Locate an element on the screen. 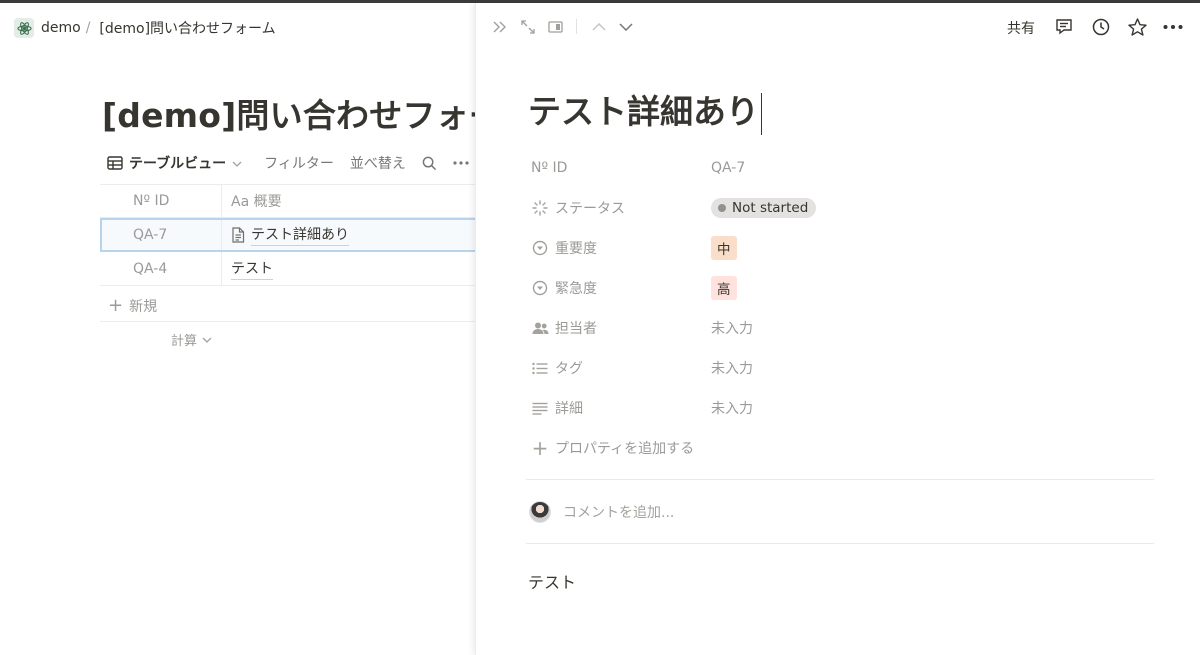  status-value: Not started is located at coordinates (770, 208).